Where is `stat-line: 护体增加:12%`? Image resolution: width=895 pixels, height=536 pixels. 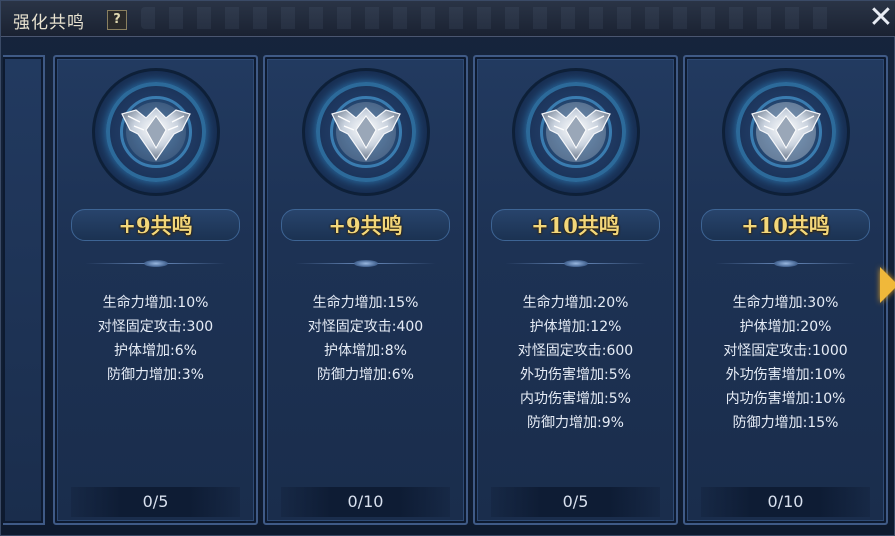 stat-line: 护体增加:12% is located at coordinates (575, 327).